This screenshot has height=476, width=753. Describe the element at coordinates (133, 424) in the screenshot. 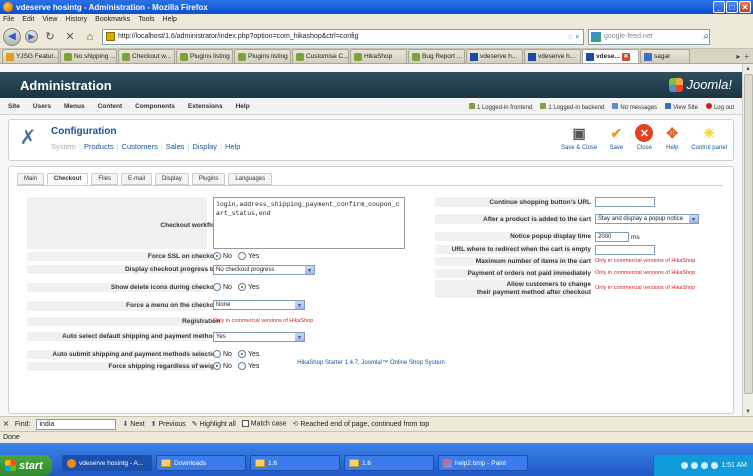

I see `find-next-button: ⬇ Next` at that location.